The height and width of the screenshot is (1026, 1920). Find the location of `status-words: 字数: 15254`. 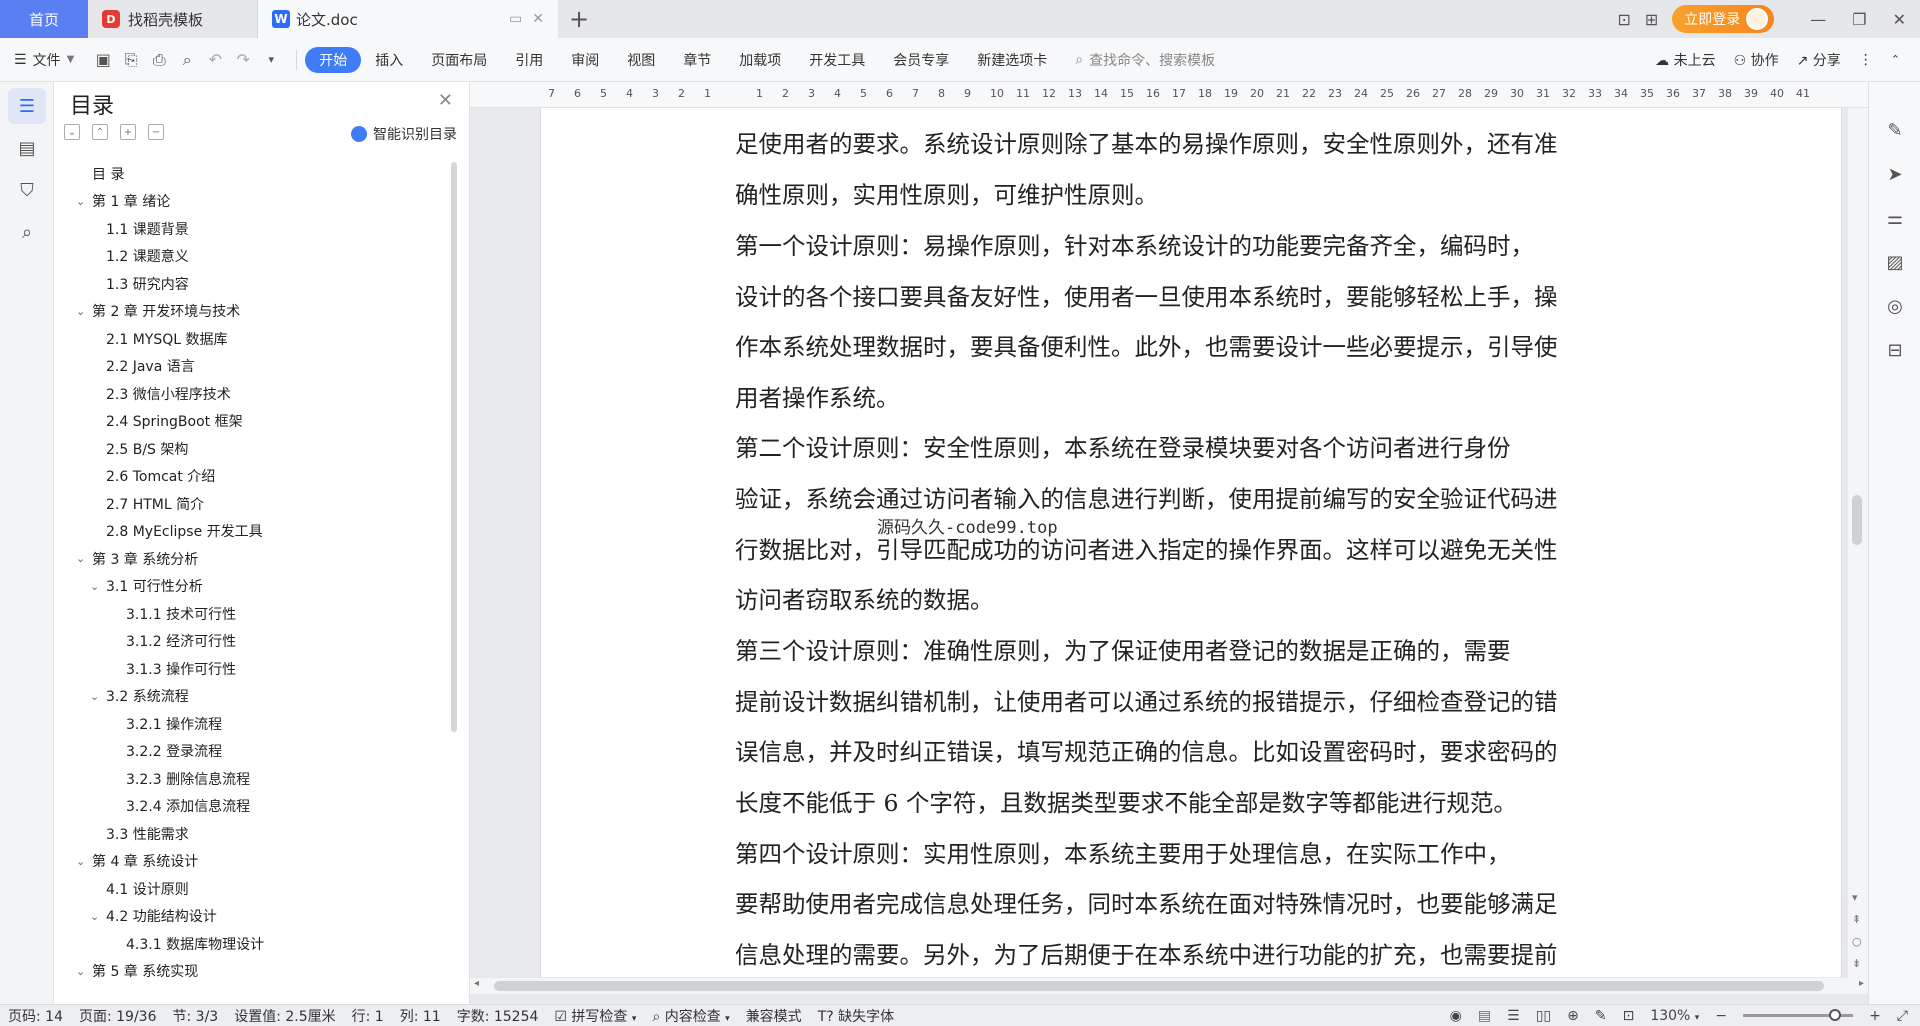

status-words: 字数: 15254 is located at coordinates (498, 1016).